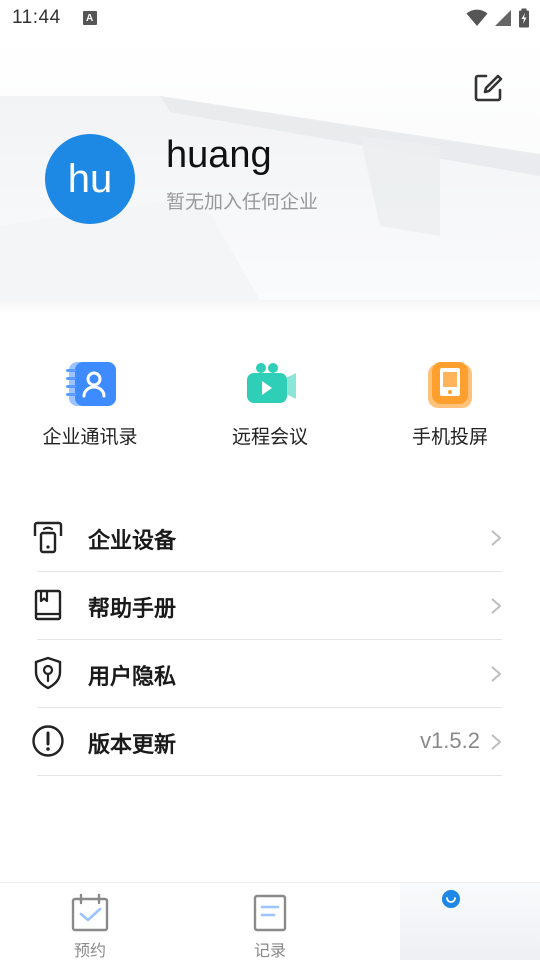 This screenshot has width=540, height=960. What do you see at coordinates (269, 775) in the screenshot?
I see `divider` at bounding box center [269, 775].